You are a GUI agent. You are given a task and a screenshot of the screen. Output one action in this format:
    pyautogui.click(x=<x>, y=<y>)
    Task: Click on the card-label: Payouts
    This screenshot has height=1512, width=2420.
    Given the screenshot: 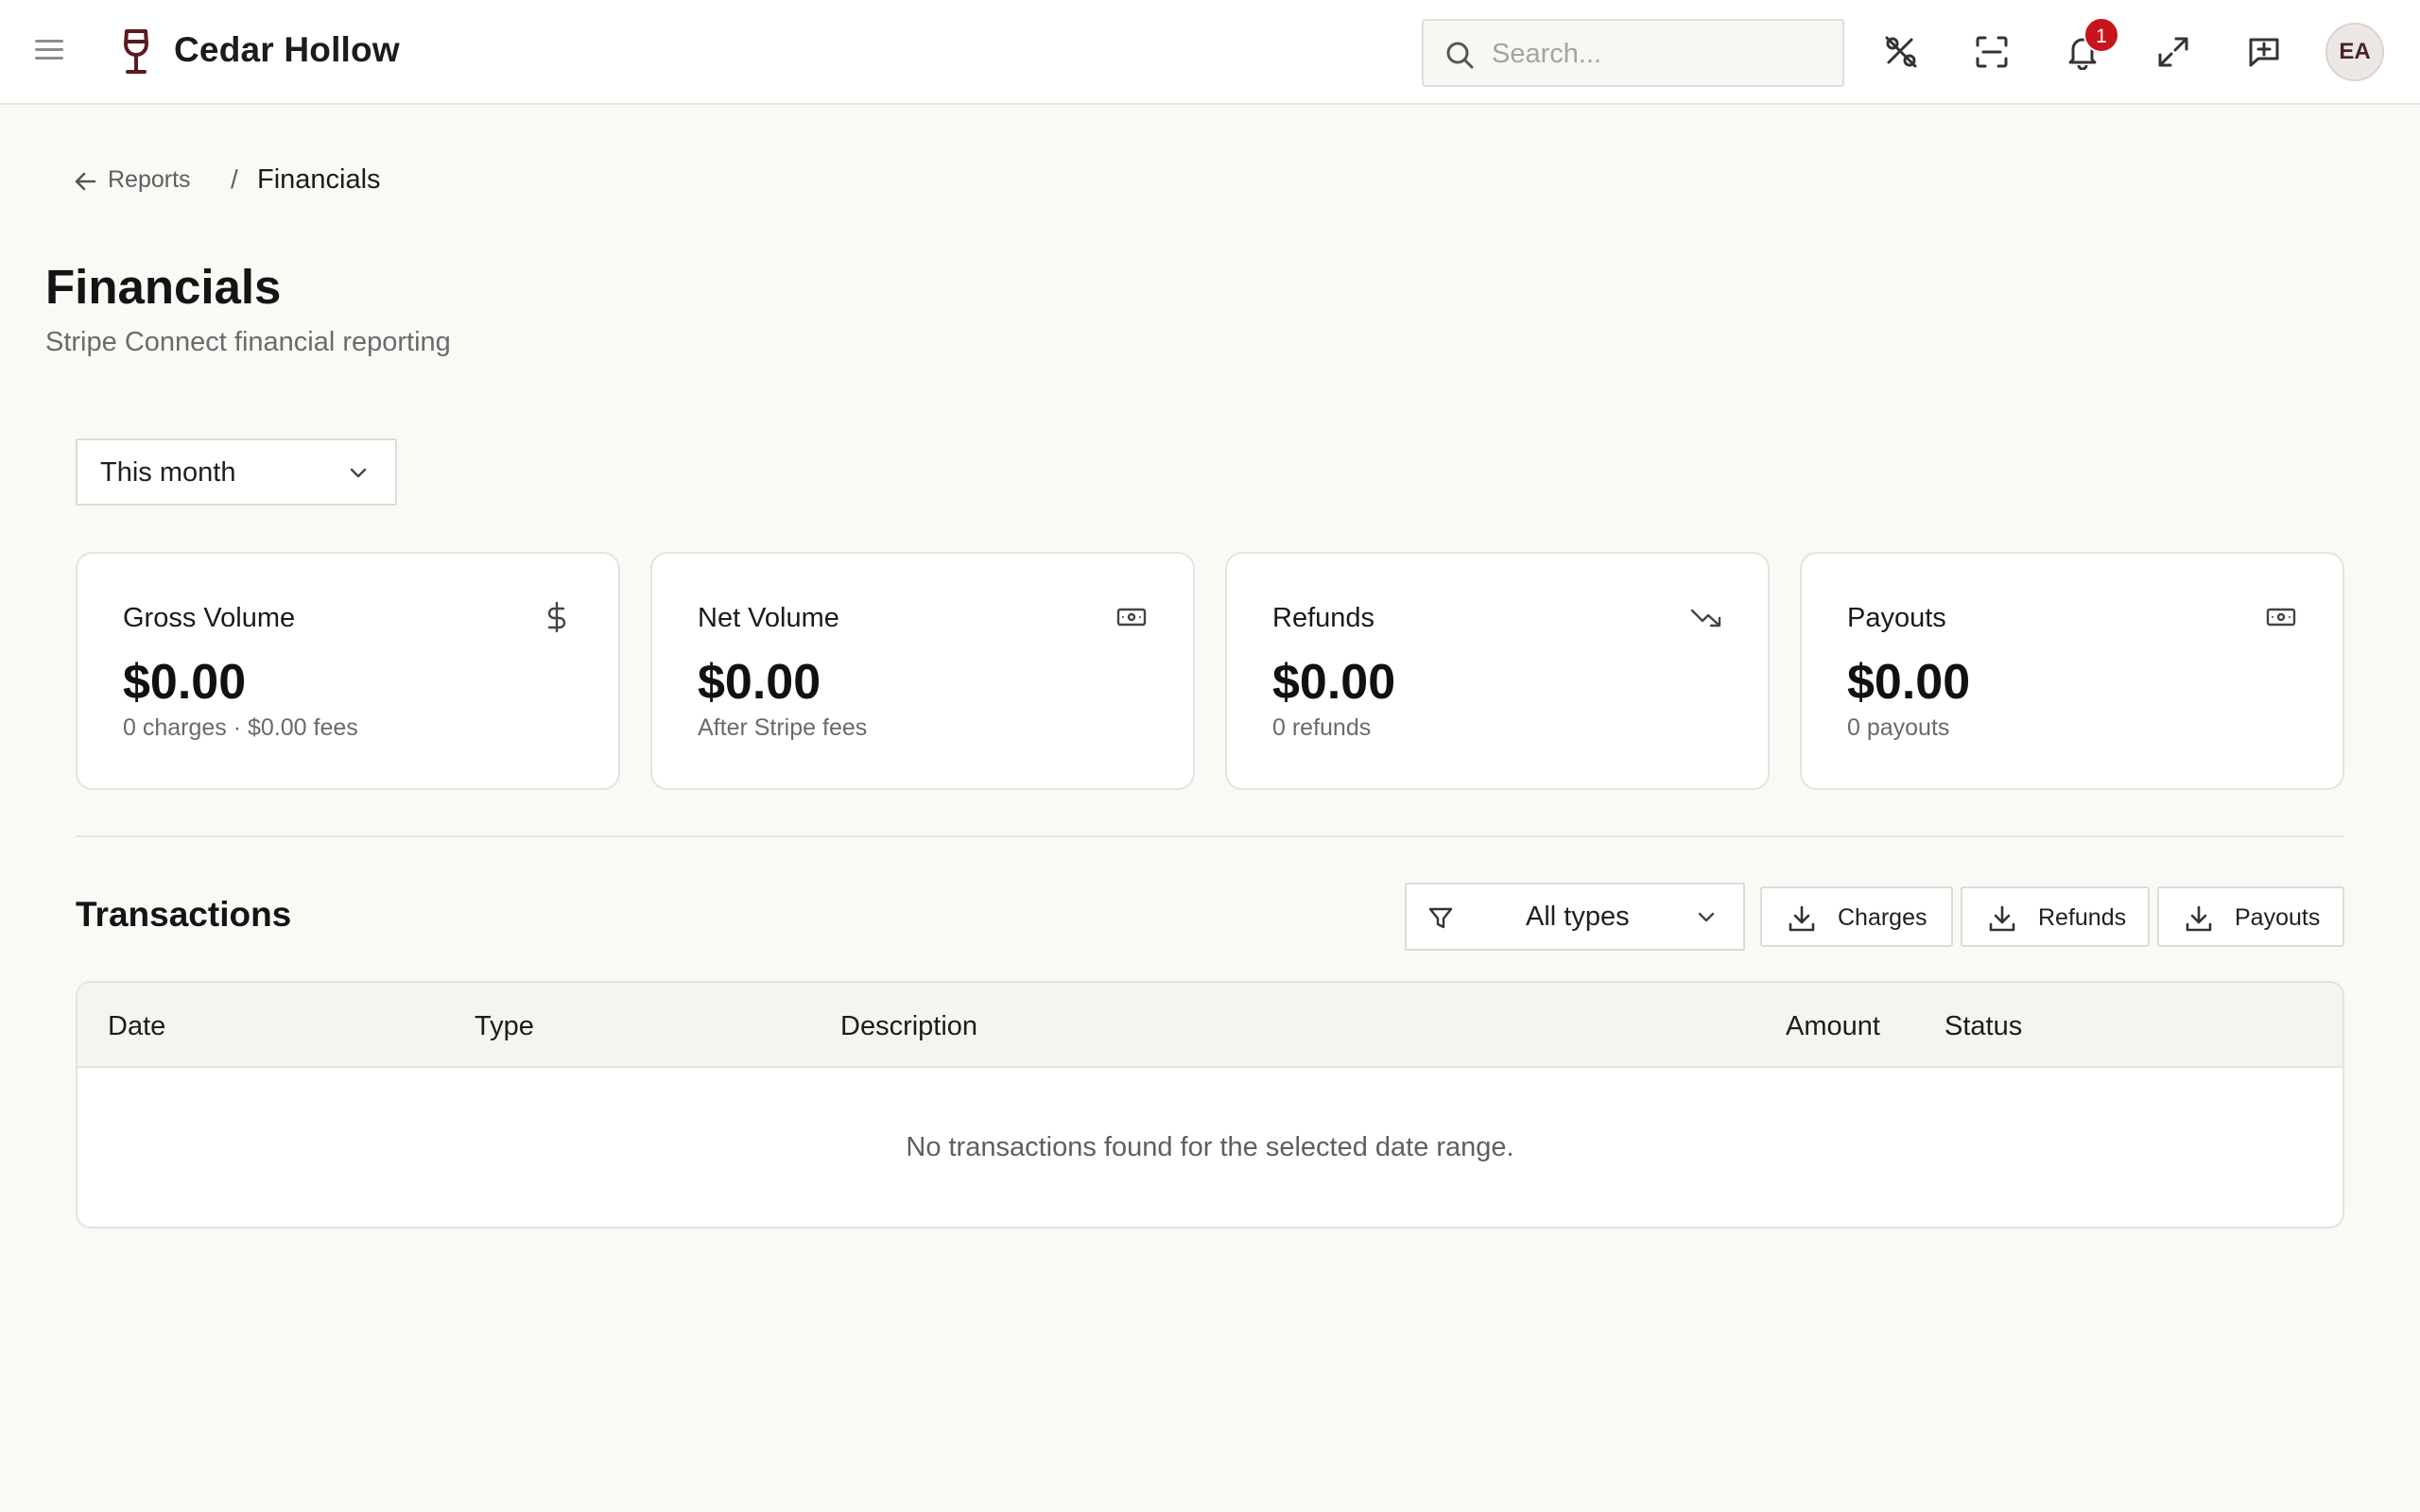 What is the action you would take?
    pyautogui.click(x=1896, y=618)
    